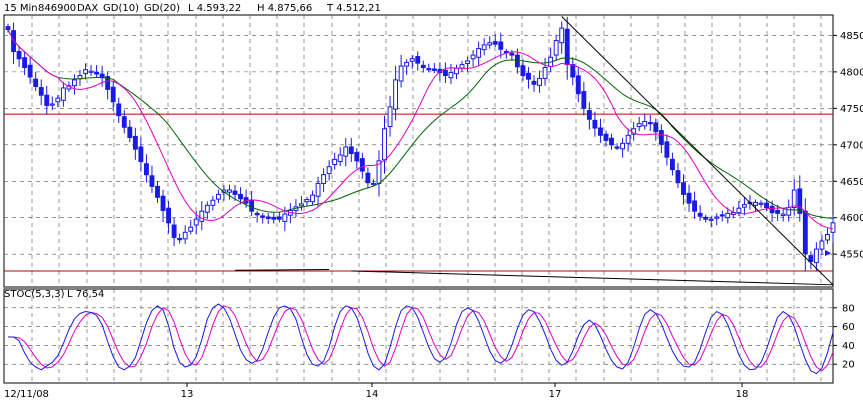  What do you see at coordinates (57, 8) in the screenshot?
I see `symbol-id-label: 846900` at bounding box center [57, 8].